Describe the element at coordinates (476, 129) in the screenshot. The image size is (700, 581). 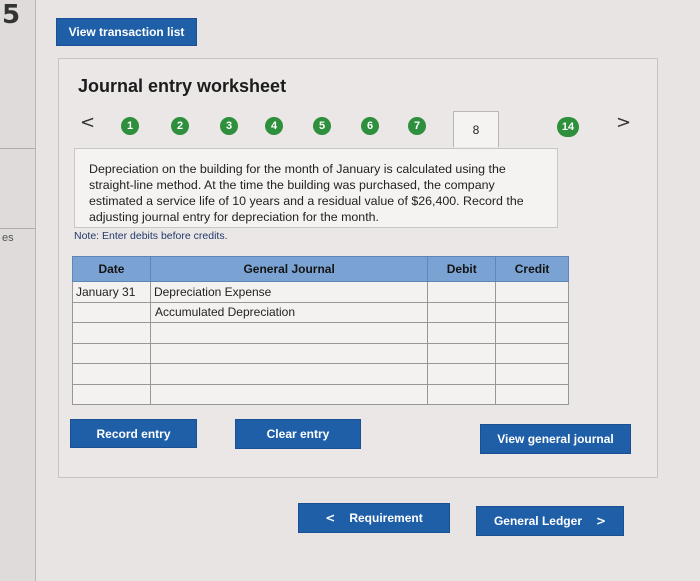
I see `step-8-current: 8` at that location.